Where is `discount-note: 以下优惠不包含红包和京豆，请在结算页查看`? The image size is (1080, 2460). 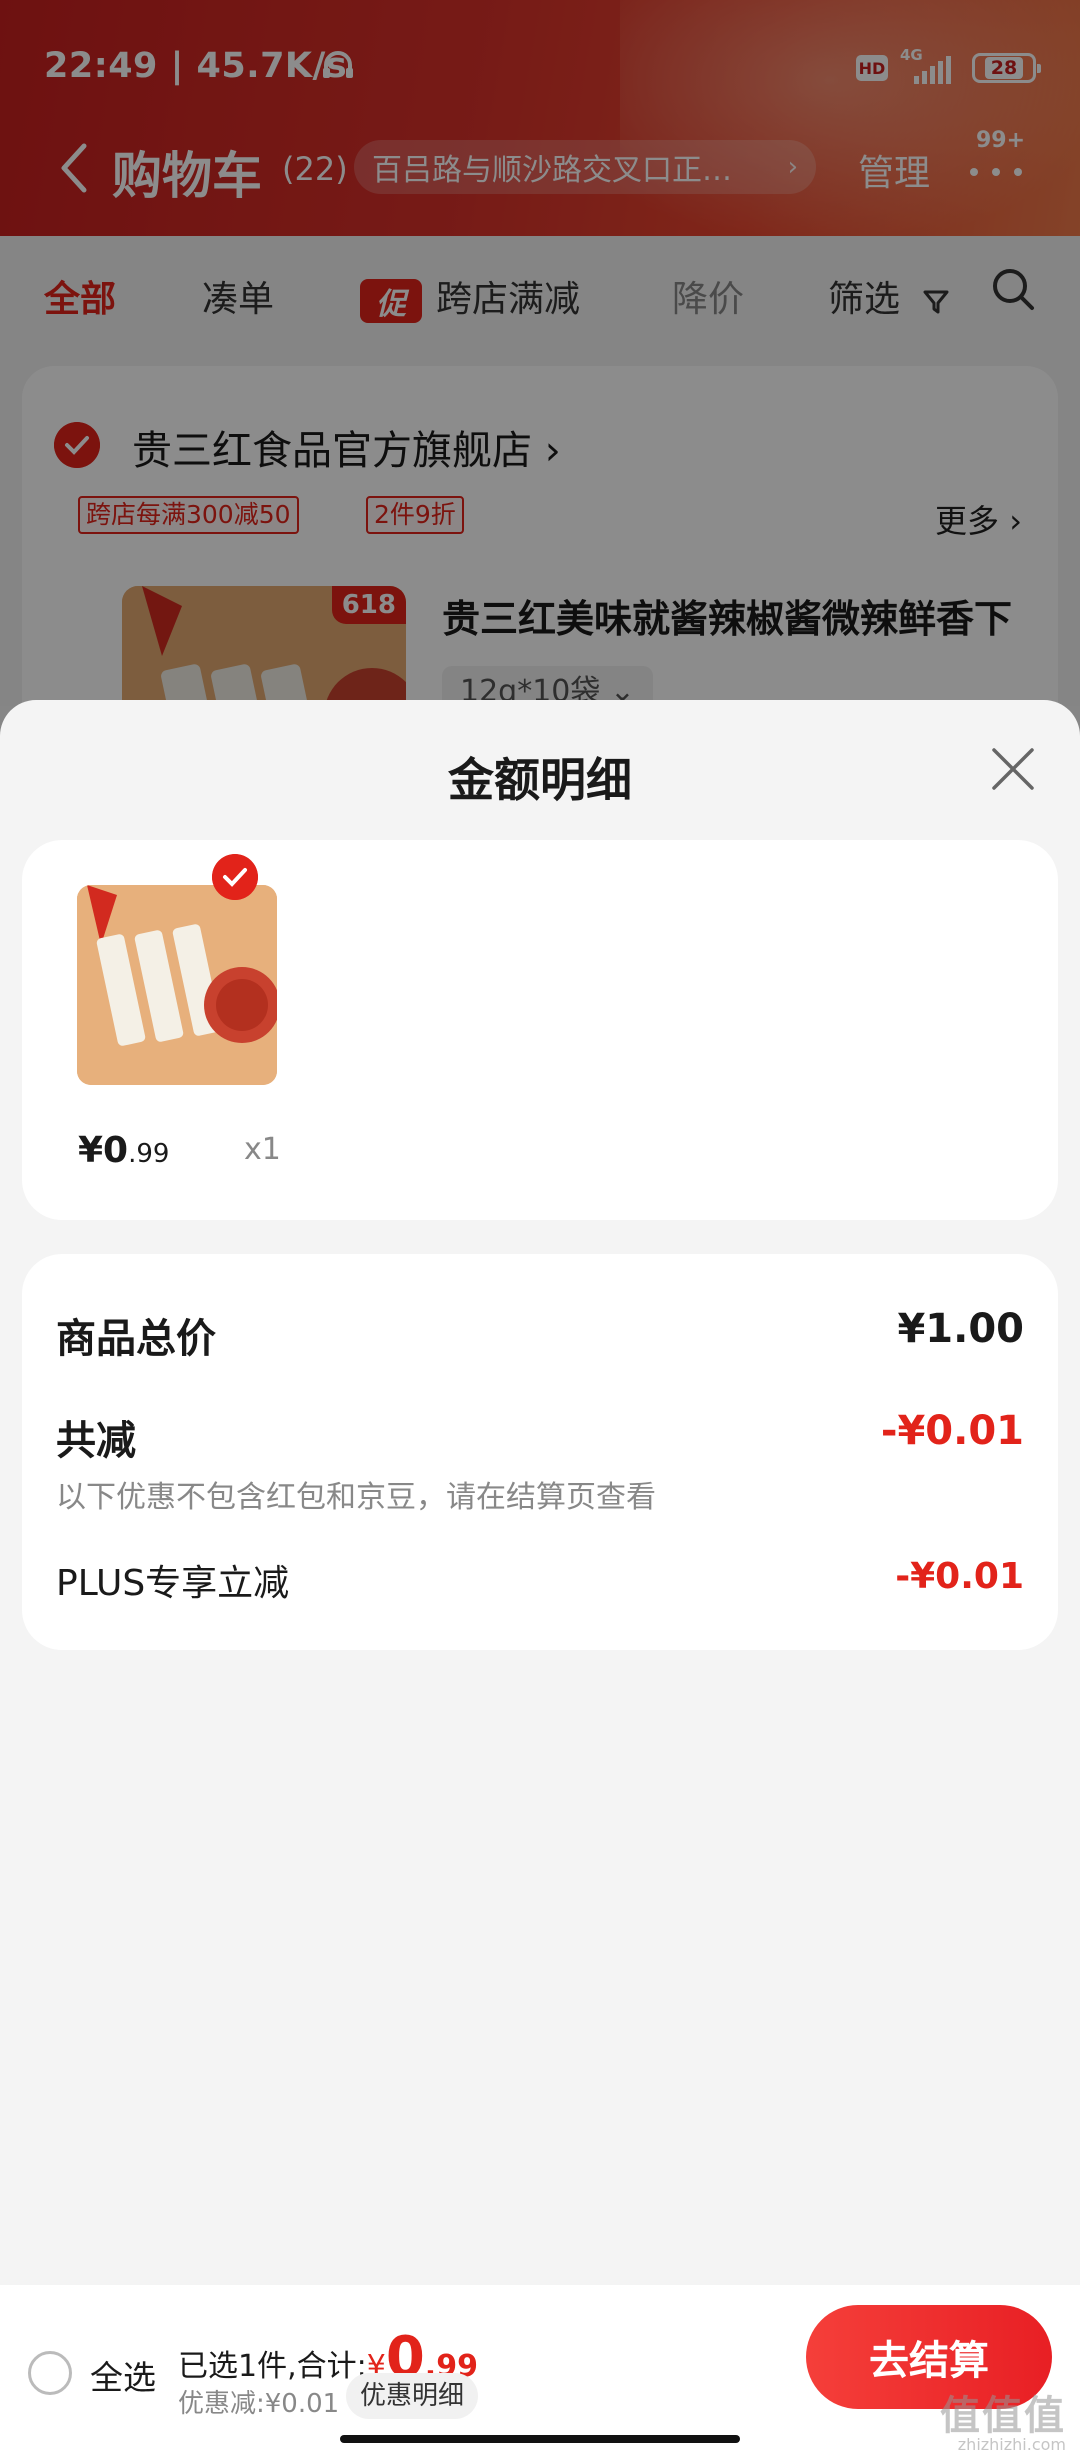
discount-note: 以下优惠不包含红包和京豆，请在结算页查看 is located at coordinates (356, 1497).